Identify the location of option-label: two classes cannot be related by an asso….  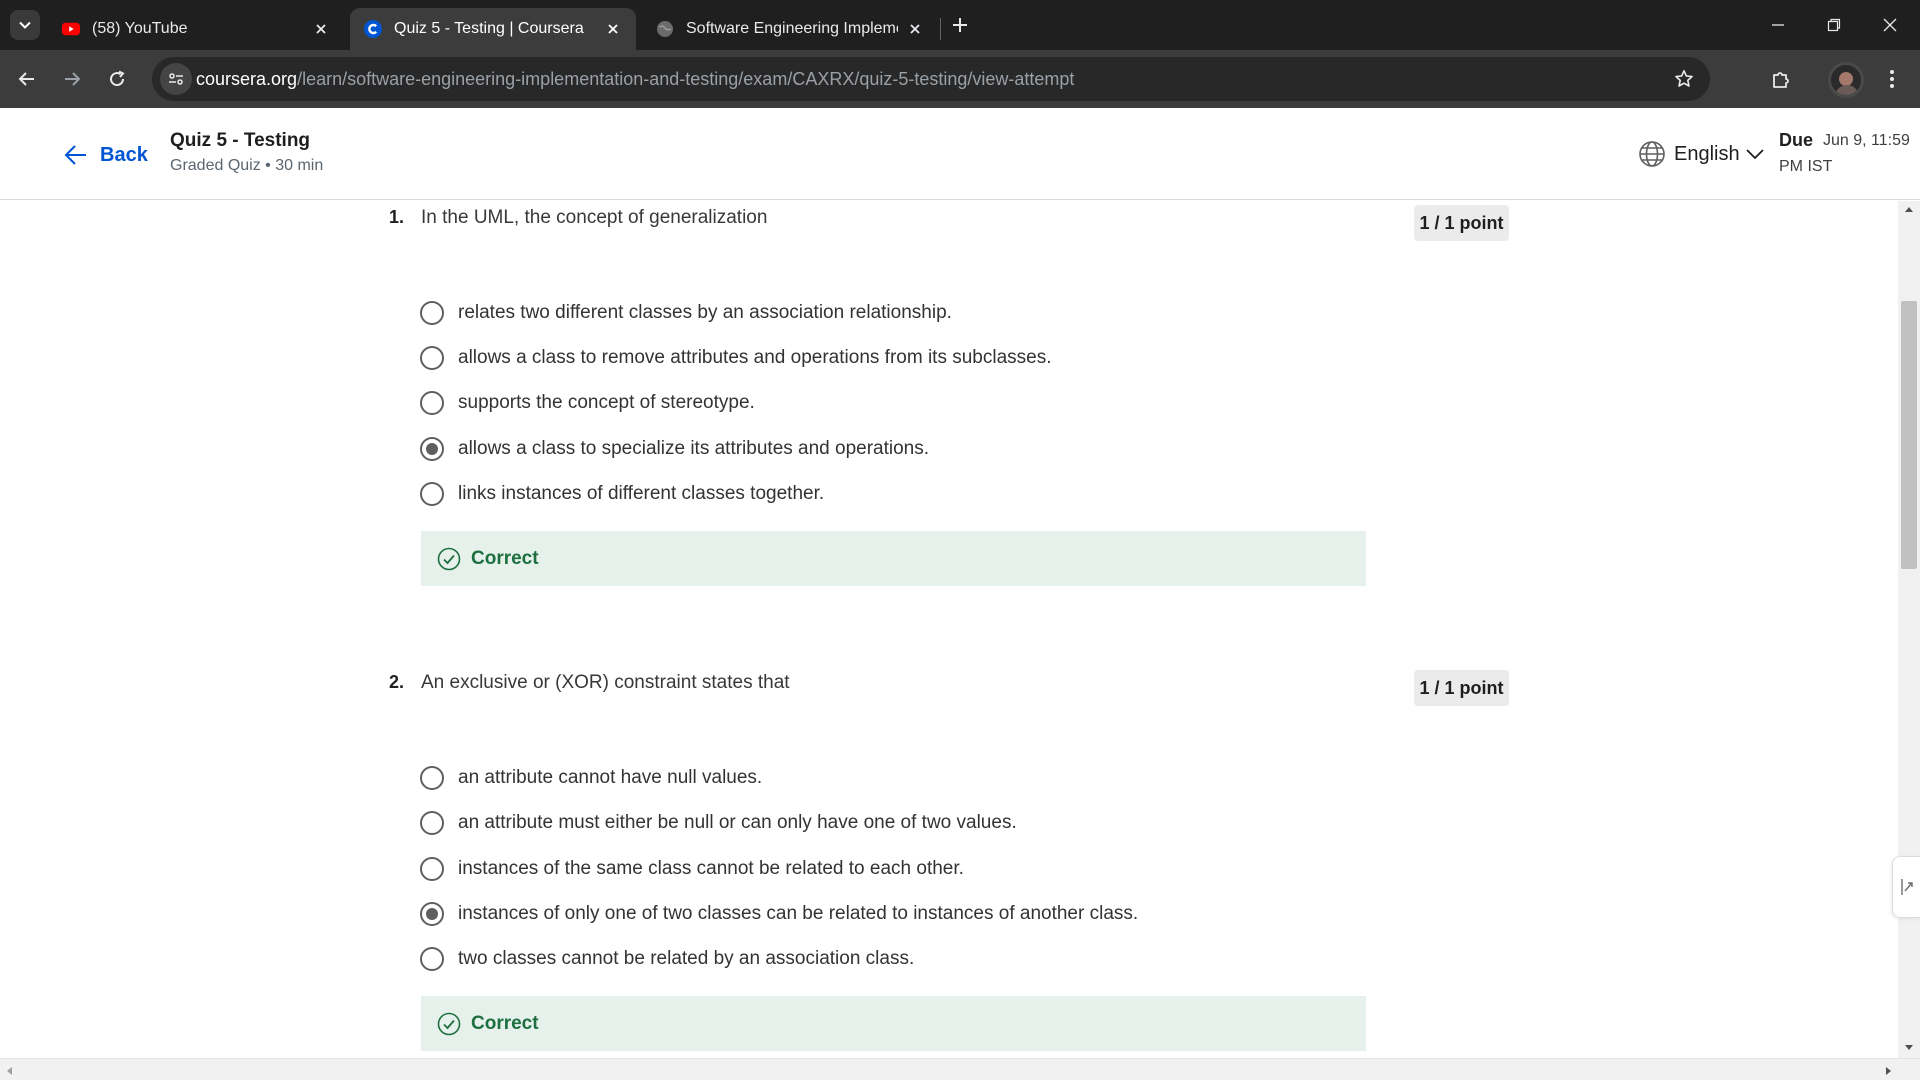
(686, 958).